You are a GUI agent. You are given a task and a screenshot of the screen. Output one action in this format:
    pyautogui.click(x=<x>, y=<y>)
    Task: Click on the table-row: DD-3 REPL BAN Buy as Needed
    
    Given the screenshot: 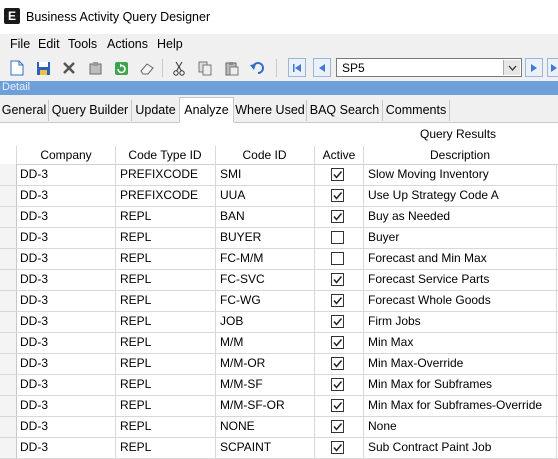 What is the action you would take?
    pyautogui.click(x=279, y=217)
    